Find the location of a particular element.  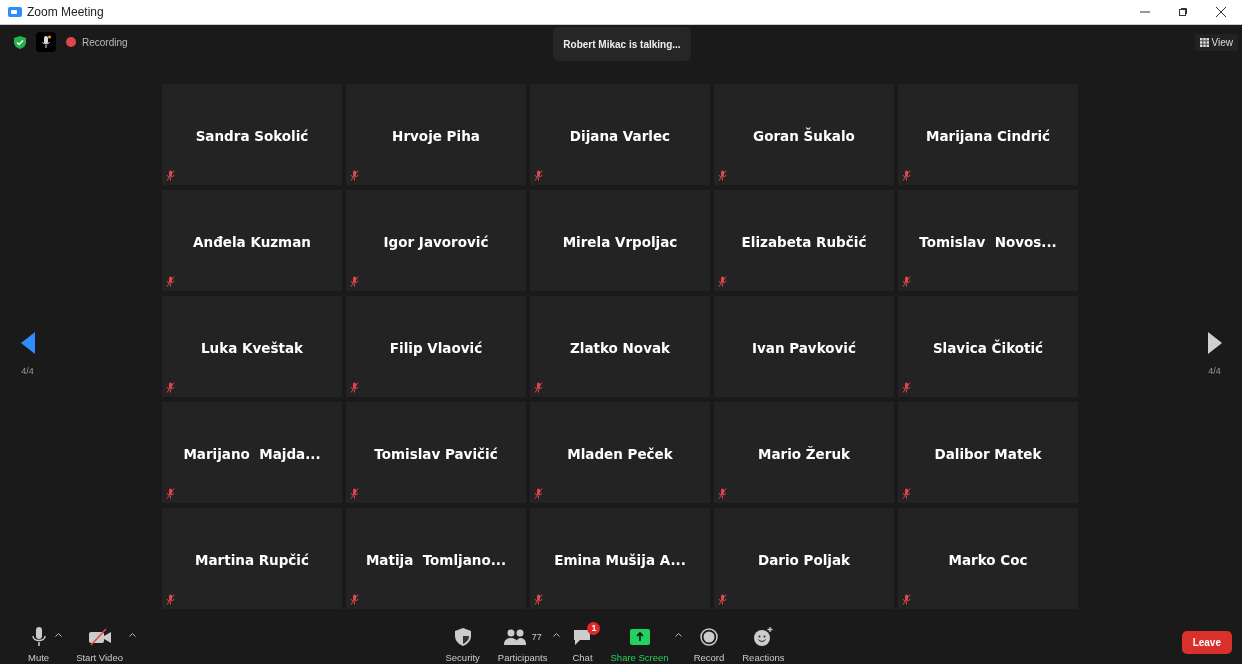

participant-tile: Filip Vlaović is located at coordinates (436, 346).